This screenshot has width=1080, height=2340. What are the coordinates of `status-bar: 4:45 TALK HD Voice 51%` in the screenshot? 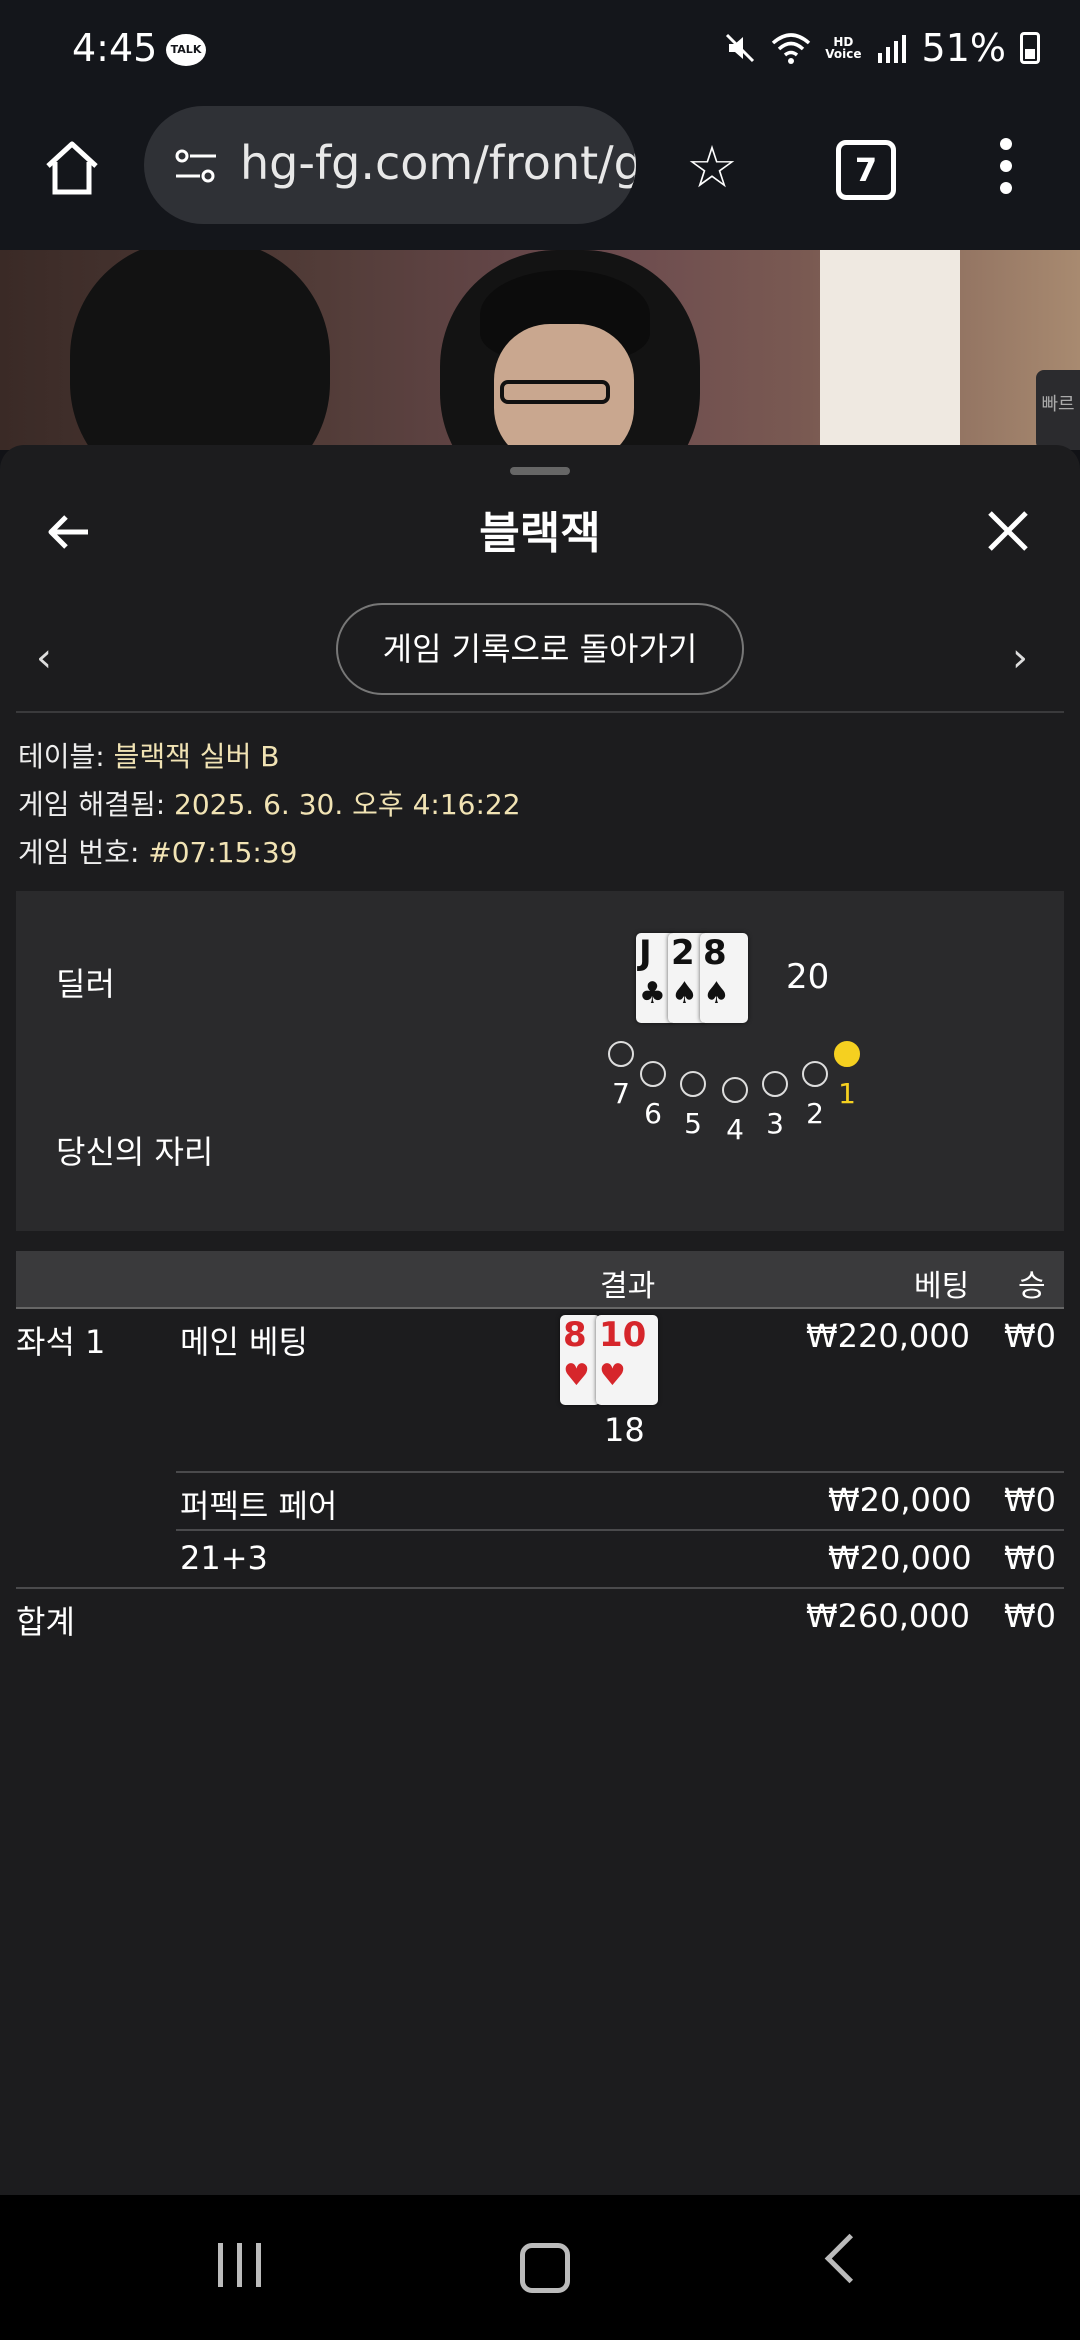 It's located at (540, 50).